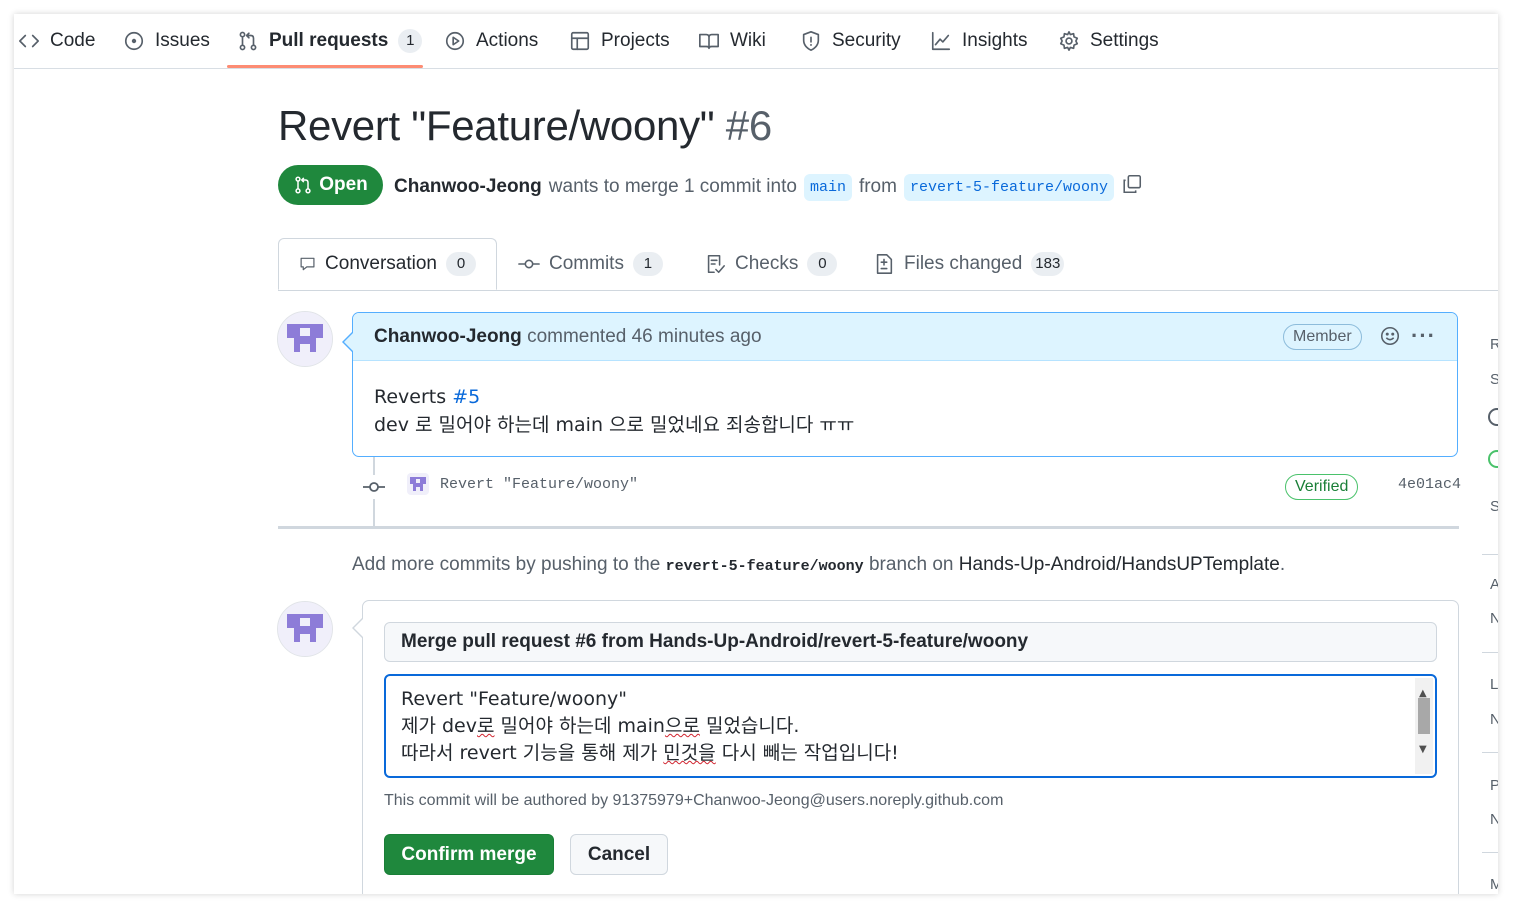  Describe the element at coordinates (884, 264) in the screenshot. I see `file-diff-icon` at that location.